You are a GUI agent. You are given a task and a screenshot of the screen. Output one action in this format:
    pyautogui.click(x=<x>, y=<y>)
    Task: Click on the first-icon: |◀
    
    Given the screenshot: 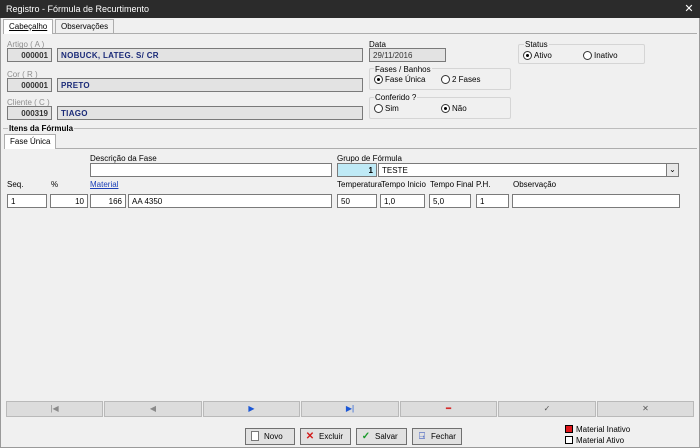 What is the action you would take?
    pyautogui.click(x=54, y=408)
    